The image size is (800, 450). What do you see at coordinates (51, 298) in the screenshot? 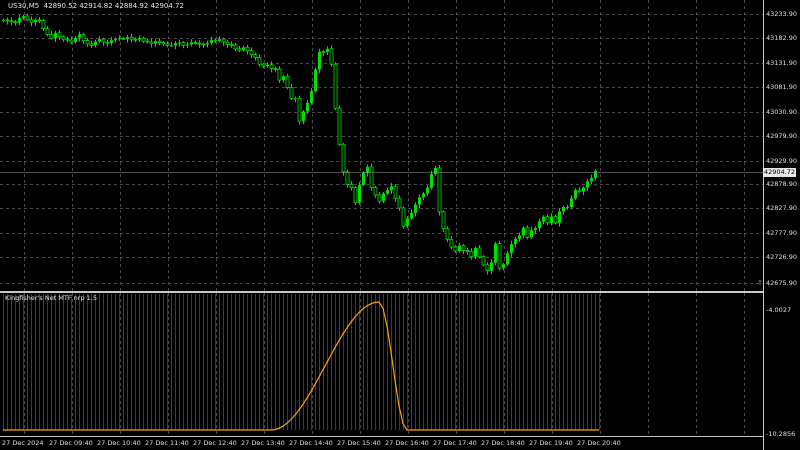
I see `indicator-label: Kingfisher's Net MTF nrp 1.5` at bounding box center [51, 298].